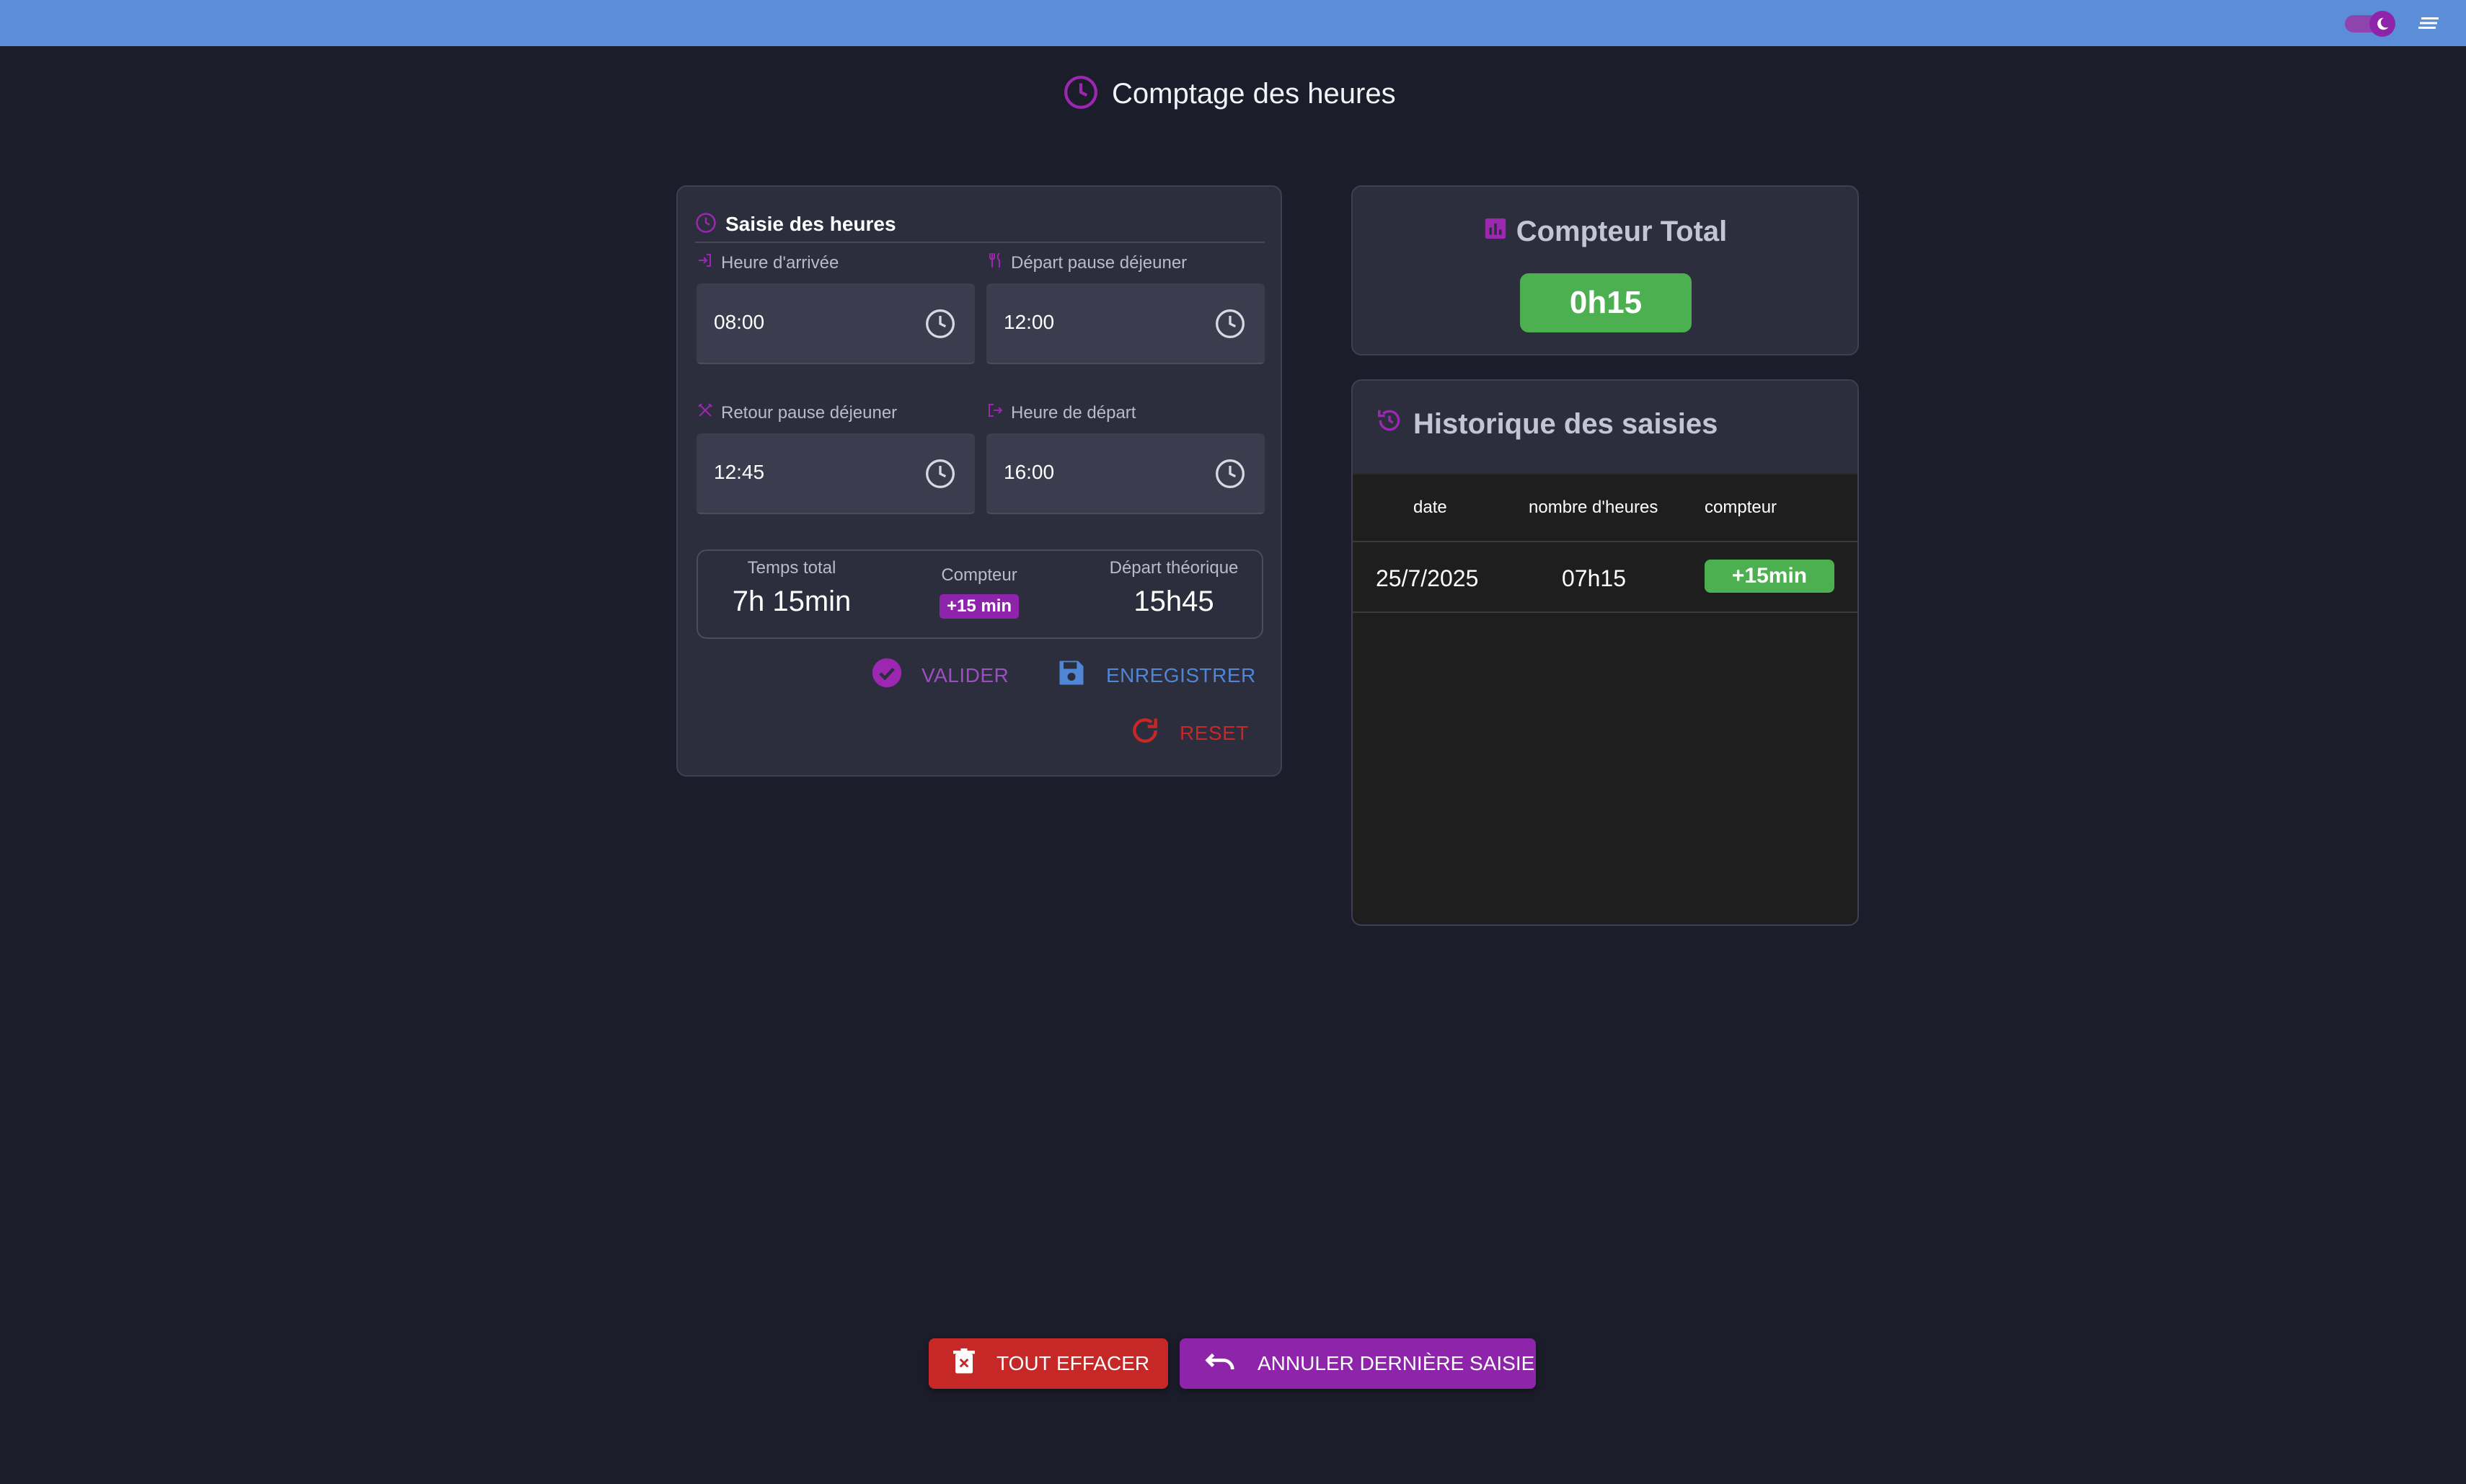 The height and width of the screenshot is (1484, 2466). Describe the element at coordinates (1254, 93) in the screenshot. I see `page-title-text: Comptage des heures` at that location.